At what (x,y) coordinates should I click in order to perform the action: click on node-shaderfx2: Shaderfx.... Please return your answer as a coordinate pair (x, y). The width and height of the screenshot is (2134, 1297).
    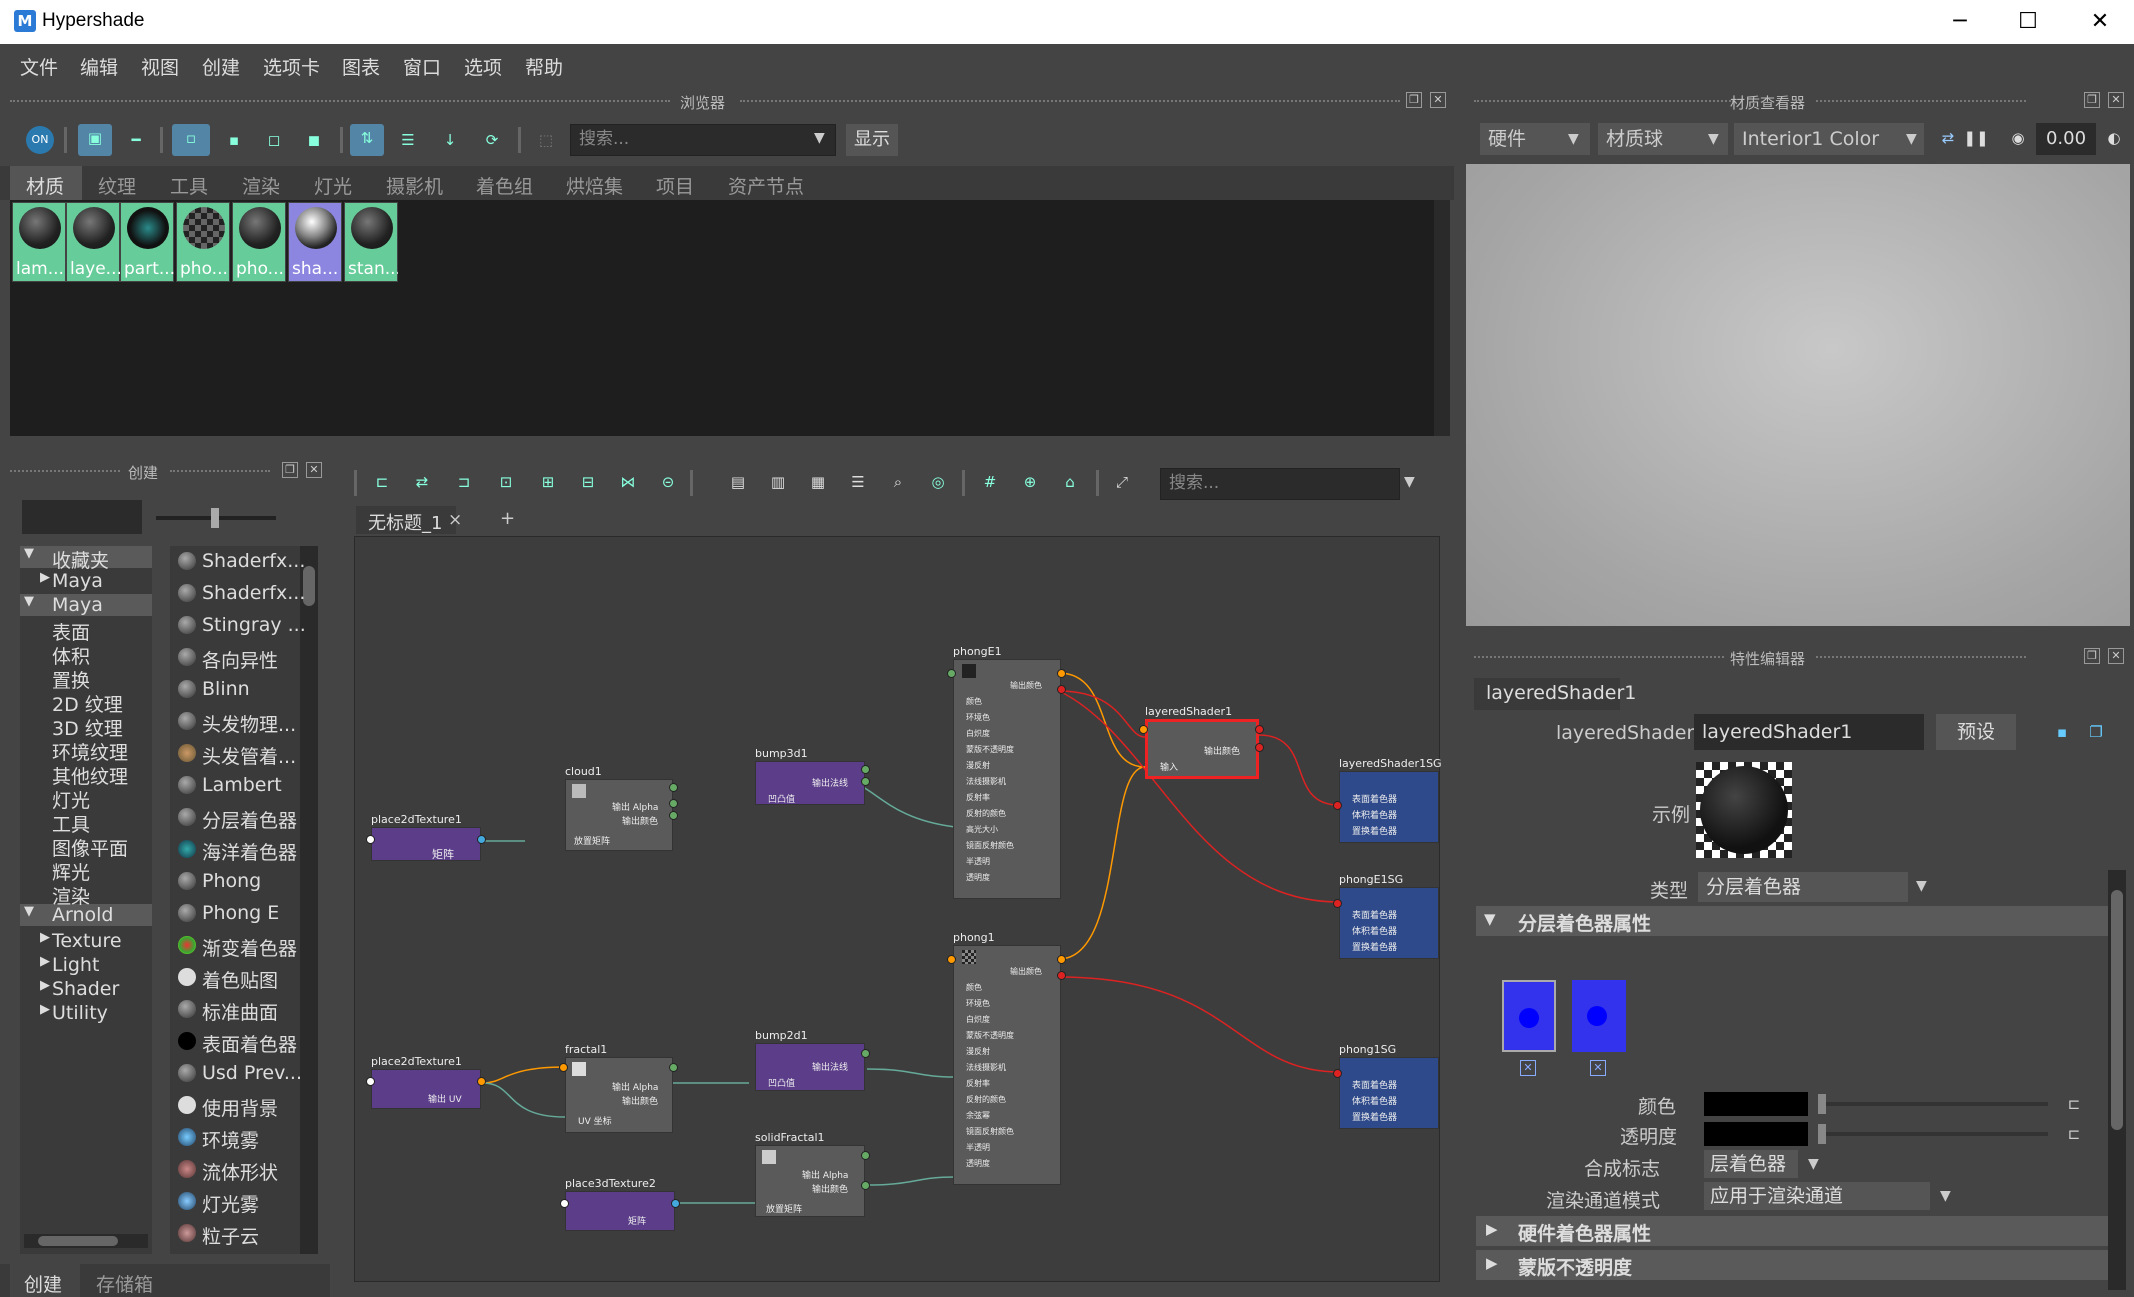
    Looking at the image, I should click on (253, 593).